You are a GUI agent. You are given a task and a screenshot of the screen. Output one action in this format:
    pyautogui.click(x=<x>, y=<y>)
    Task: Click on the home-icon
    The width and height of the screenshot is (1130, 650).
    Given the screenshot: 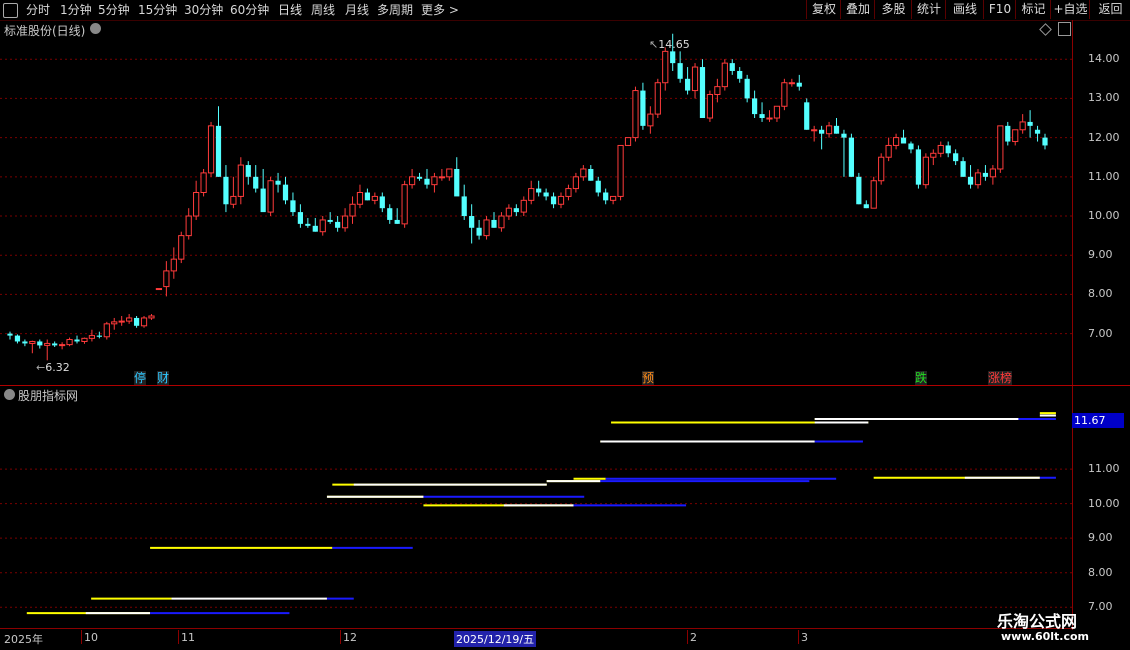 What is the action you would take?
    pyautogui.click(x=10, y=10)
    